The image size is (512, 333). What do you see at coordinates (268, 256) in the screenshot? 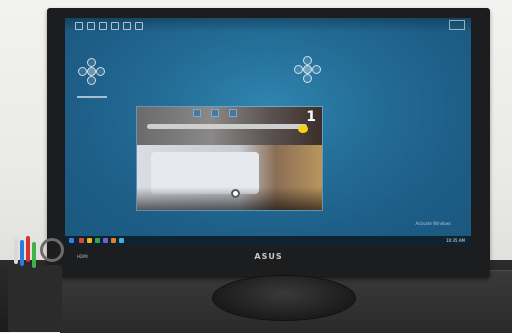
I see `monitor-brand-logo: ASUS` at bounding box center [268, 256].